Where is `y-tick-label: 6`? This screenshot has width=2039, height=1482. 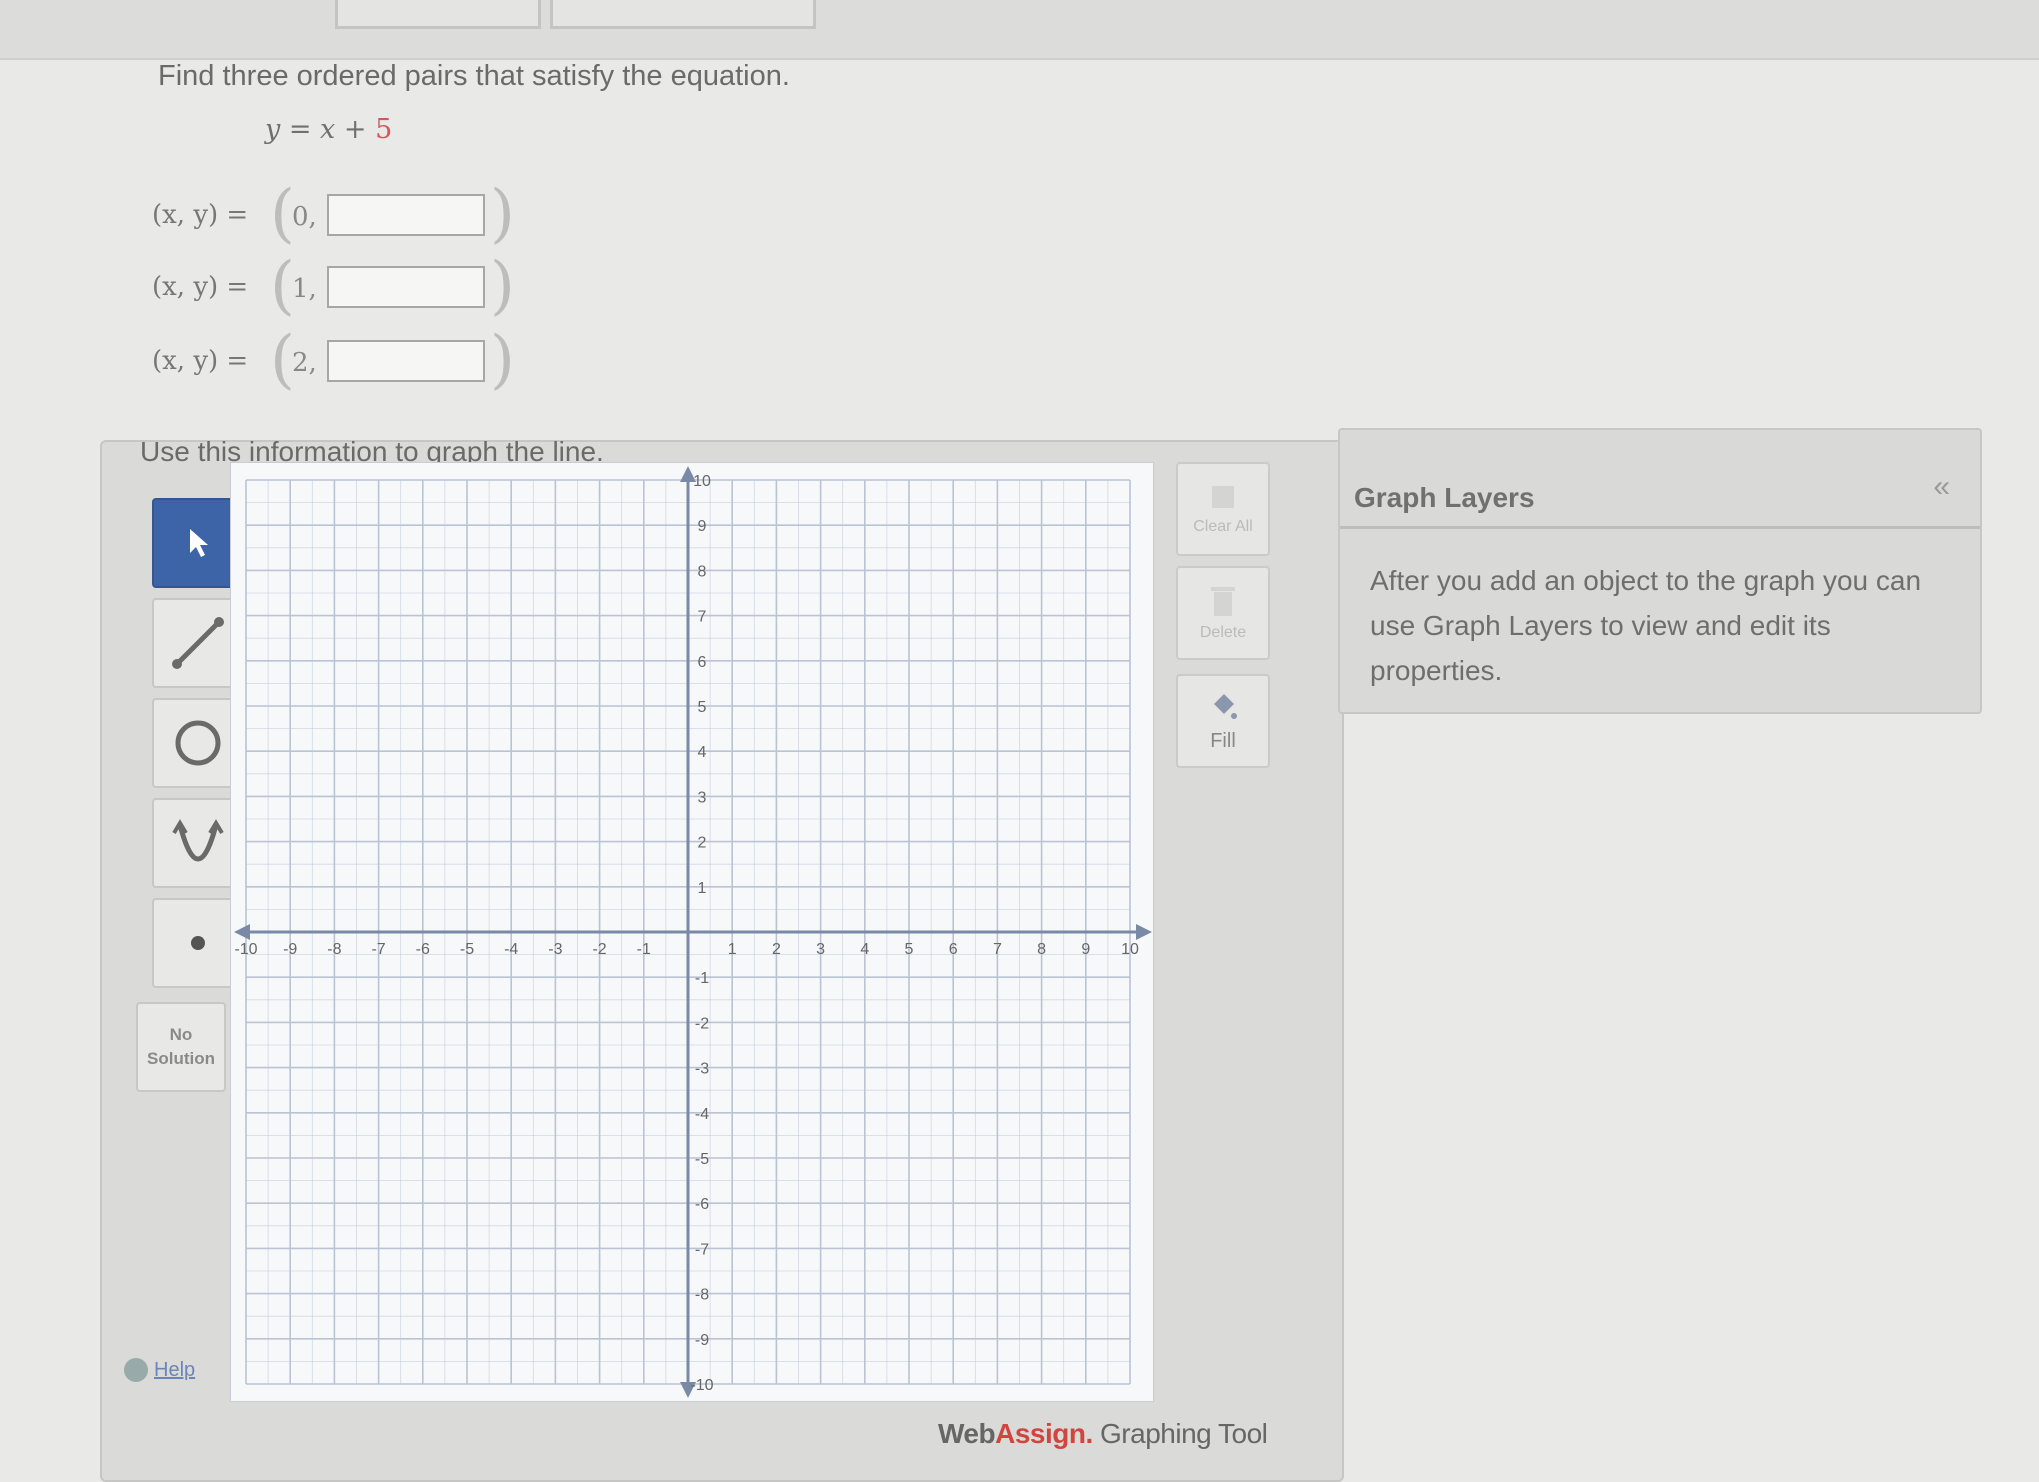 y-tick-label: 6 is located at coordinates (702, 662).